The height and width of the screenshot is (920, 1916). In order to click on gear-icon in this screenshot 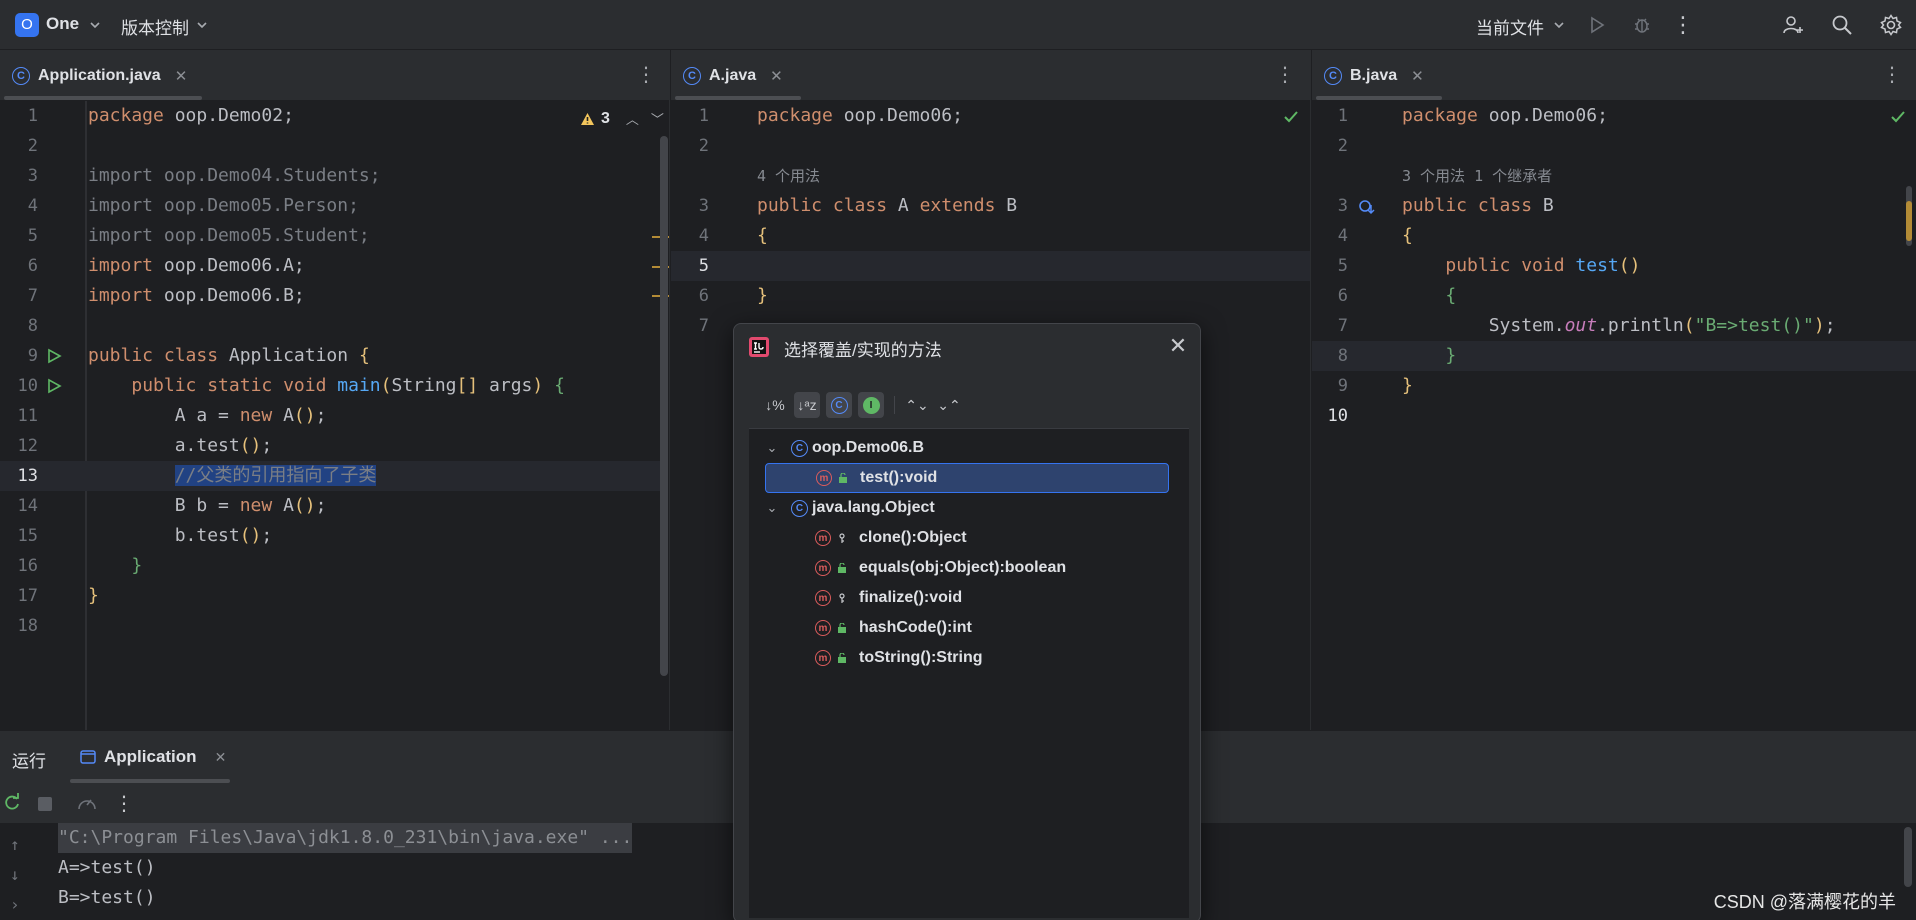, I will do `click(1891, 25)`.